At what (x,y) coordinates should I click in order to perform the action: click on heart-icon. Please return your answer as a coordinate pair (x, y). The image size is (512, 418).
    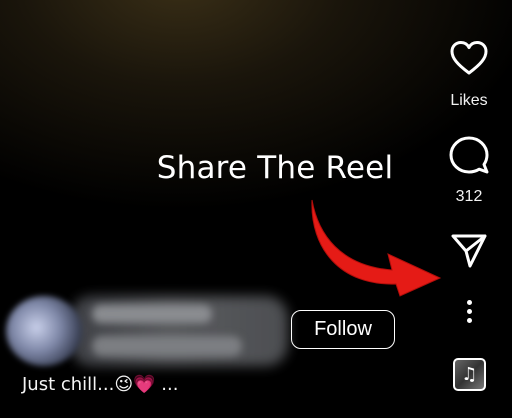
    Looking at the image, I should click on (469, 58).